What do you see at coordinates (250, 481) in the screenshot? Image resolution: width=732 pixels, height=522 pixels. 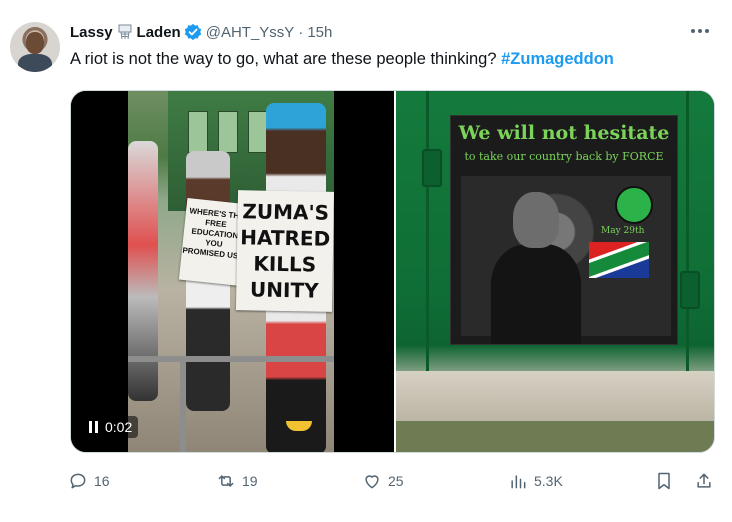 I see `repost-count: 19` at bounding box center [250, 481].